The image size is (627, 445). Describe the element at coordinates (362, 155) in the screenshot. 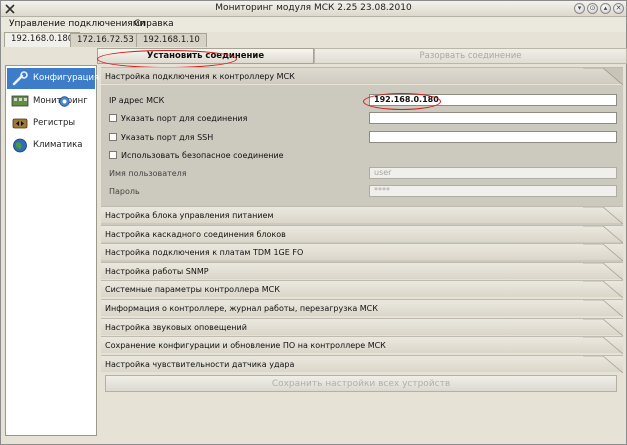

I see `secure-row: Использовать безопасное соединение` at that location.